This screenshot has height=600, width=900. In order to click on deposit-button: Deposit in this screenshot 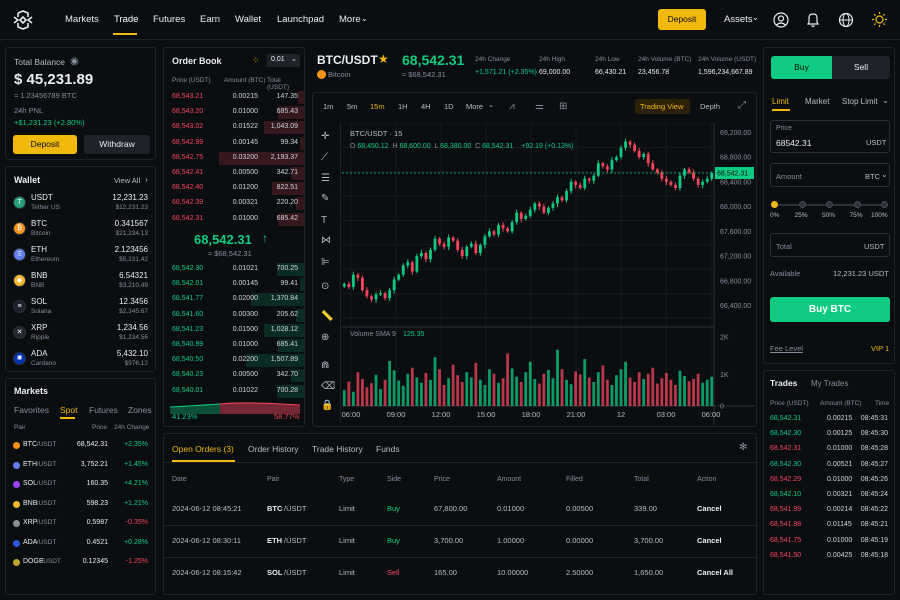, I will do `click(45, 144)`.